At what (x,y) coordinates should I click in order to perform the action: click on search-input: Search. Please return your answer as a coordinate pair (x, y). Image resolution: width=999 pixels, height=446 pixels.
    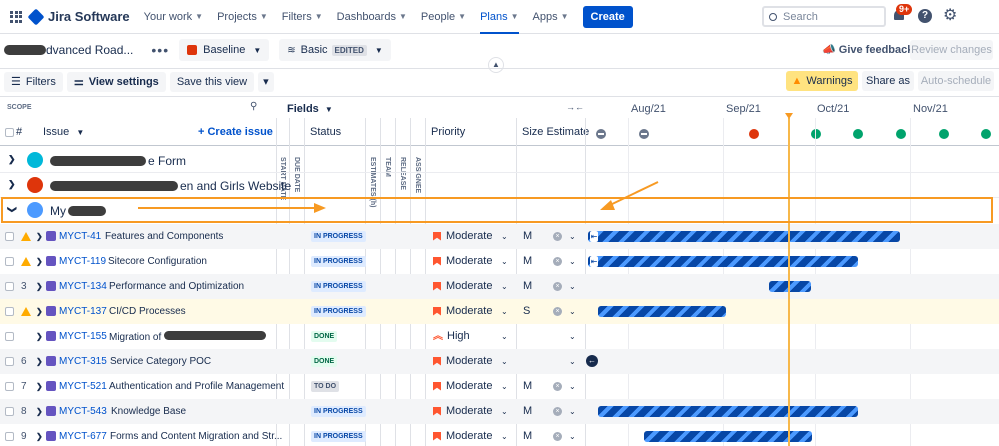
    Looking at the image, I should click on (824, 16).